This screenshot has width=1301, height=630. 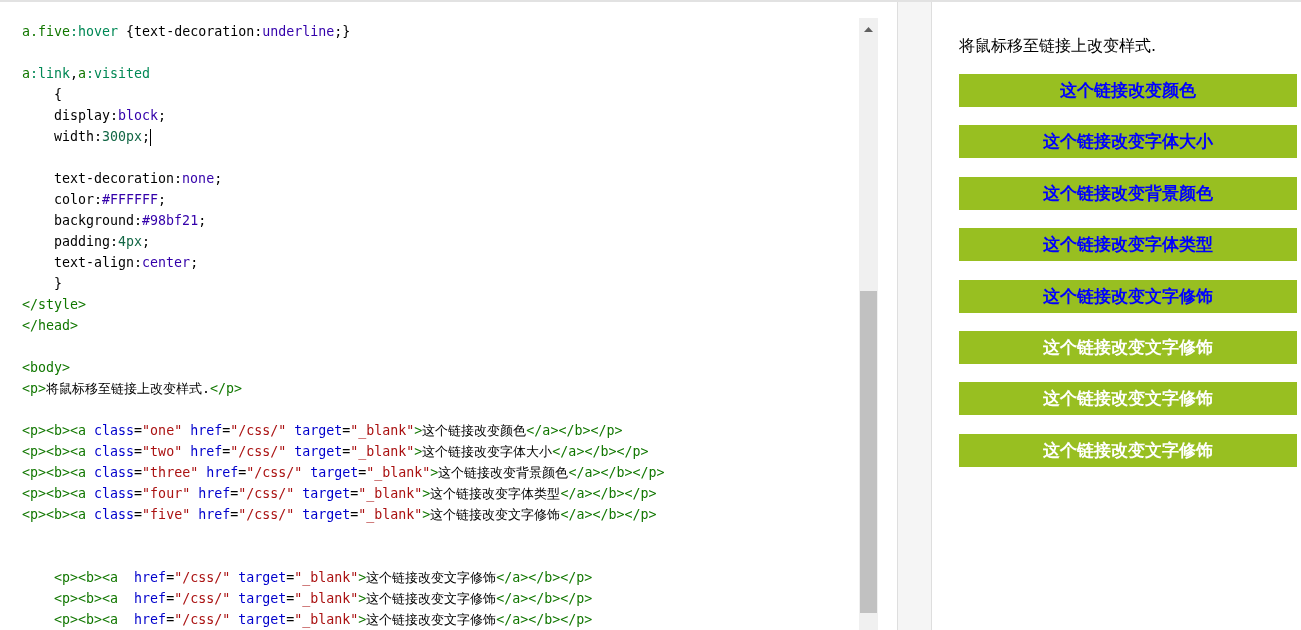 What do you see at coordinates (138, 179) in the screenshot?
I see `code-line: text-decoration:none;` at bounding box center [138, 179].